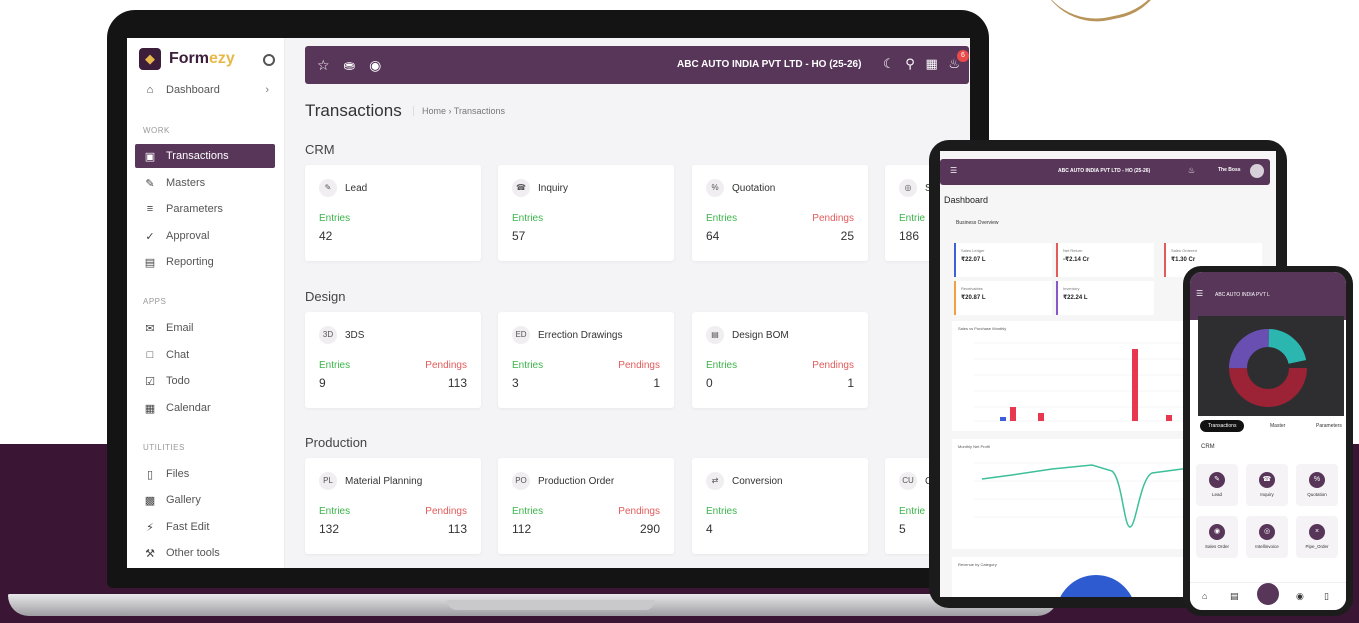 This screenshot has height=623, width=1359. What do you see at coordinates (457, 529) in the screenshot?
I see `pendings-count: 113` at bounding box center [457, 529].